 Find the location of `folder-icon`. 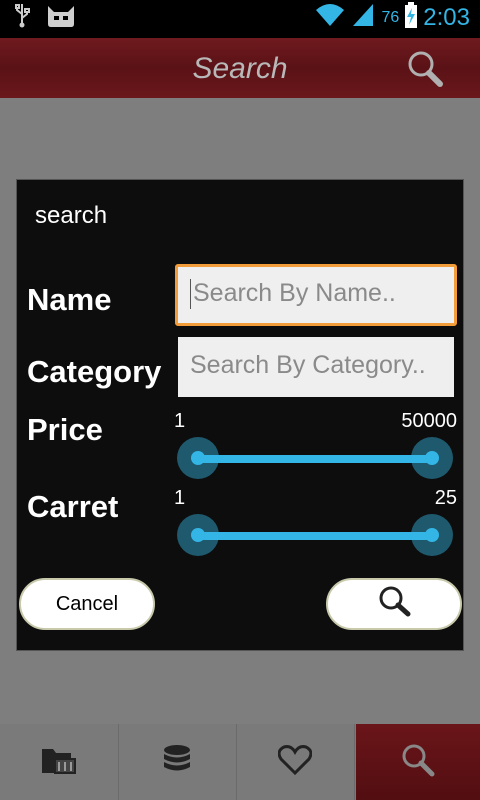

folder-icon is located at coordinates (59, 762).